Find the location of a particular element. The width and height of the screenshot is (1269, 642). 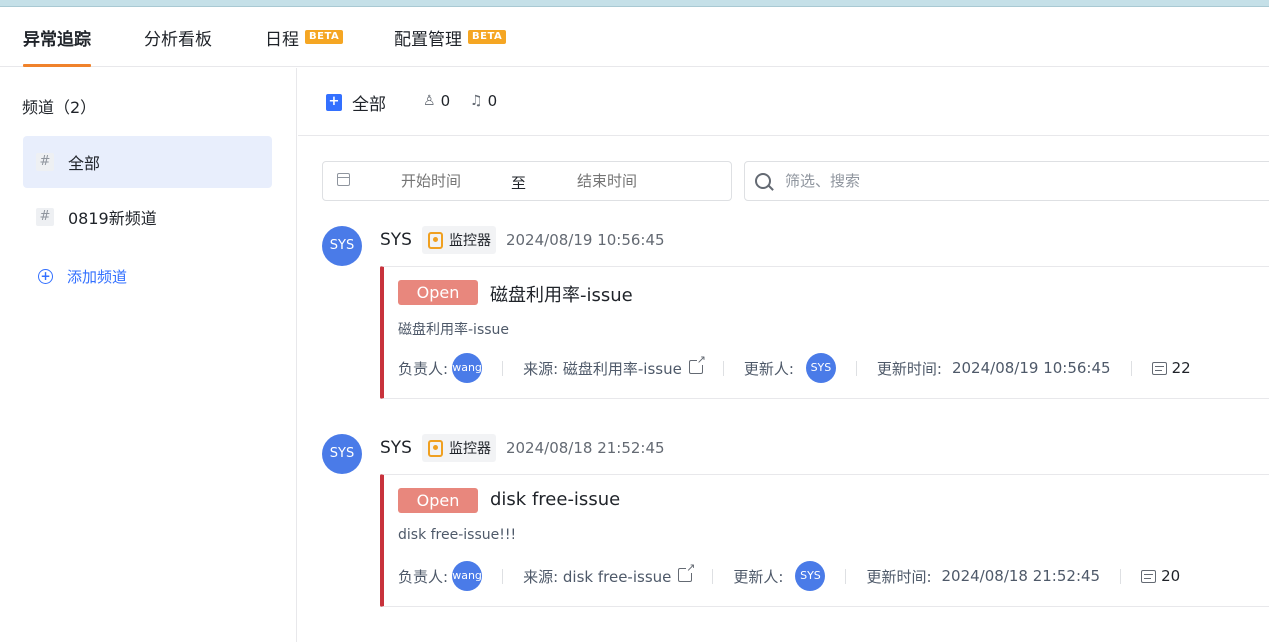

issue-meta: SYS 监控器 2024/08/19 10:56:45 is located at coordinates (522, 240).